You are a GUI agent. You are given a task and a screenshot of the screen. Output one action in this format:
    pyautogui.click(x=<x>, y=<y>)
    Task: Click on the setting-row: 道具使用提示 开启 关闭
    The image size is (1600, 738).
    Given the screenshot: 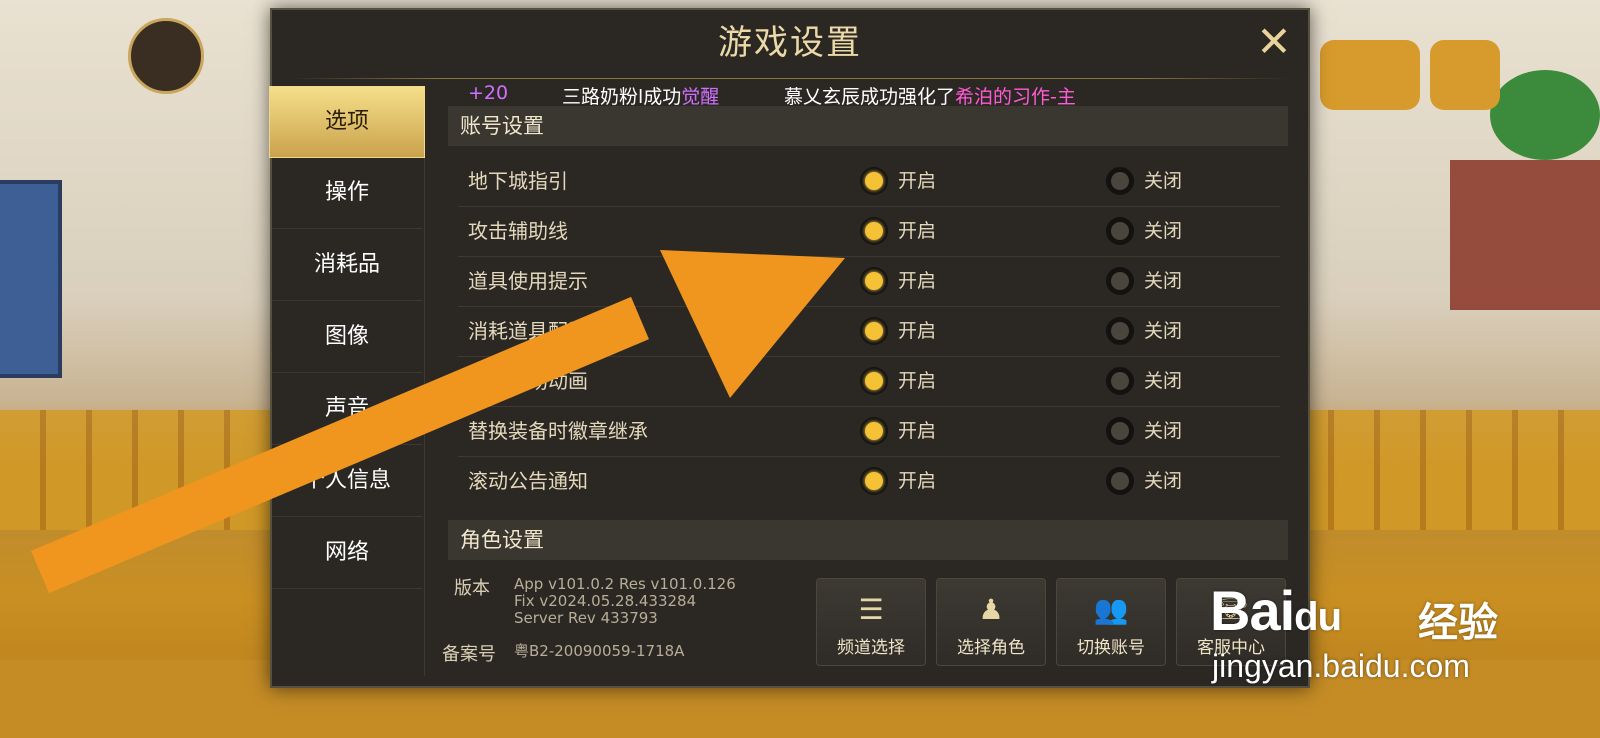 What is the action you would take?
    pyautogui.click(x=869, y=281)
    